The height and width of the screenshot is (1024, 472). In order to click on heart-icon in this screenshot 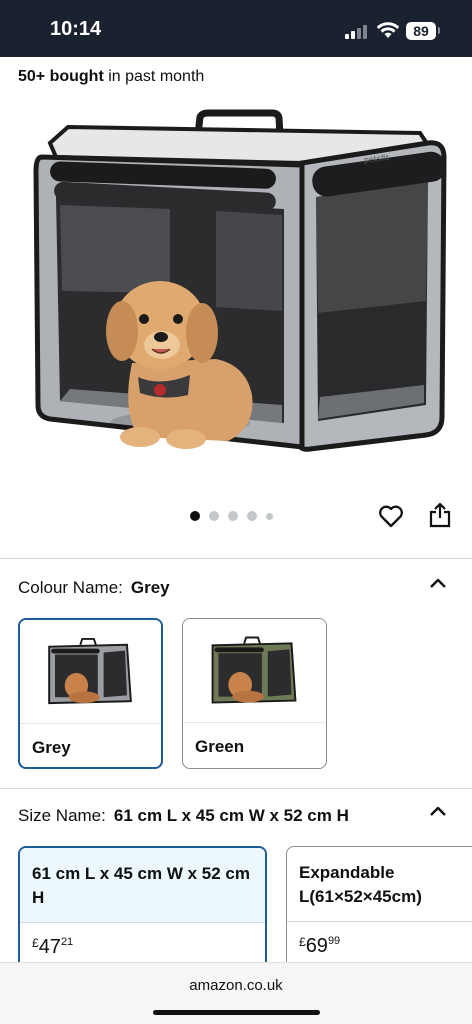, I will do `click(391, 516)`.